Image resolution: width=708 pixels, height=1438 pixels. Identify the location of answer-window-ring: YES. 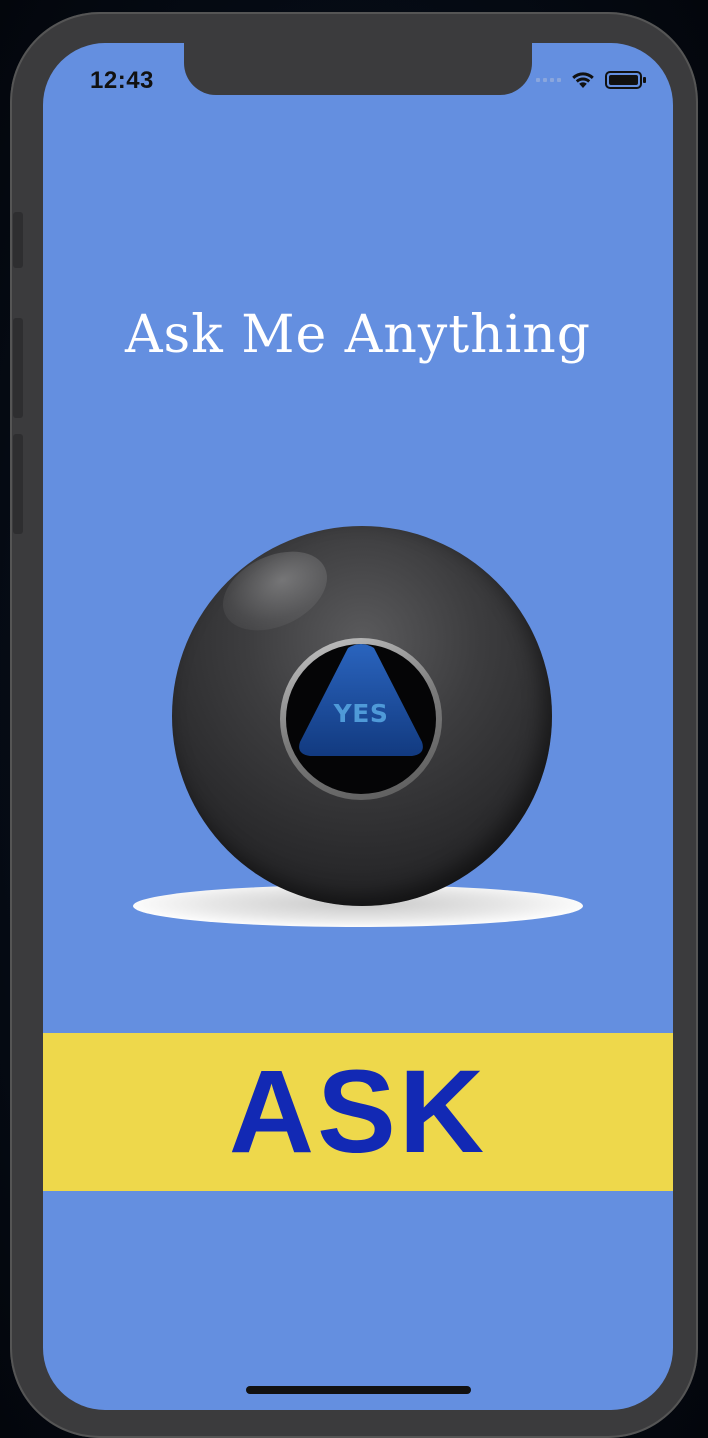
(361, 719).